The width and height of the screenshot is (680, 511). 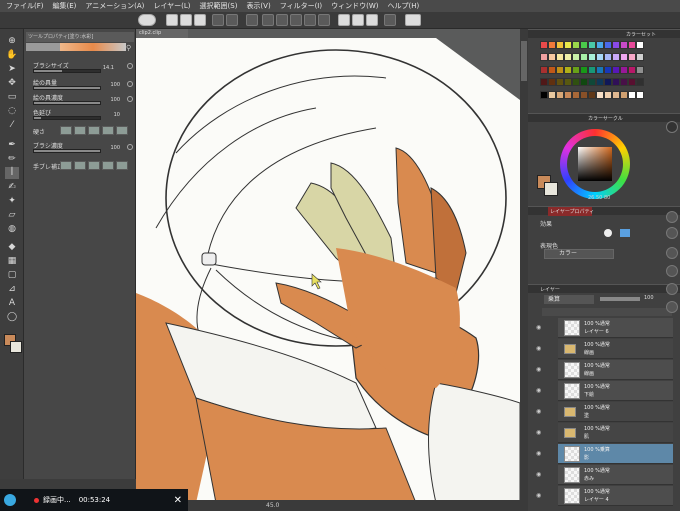 What do you see at coordinates (324, 20) in the screenshot?
I see `snap-icon` at bounding box center [324, 20].